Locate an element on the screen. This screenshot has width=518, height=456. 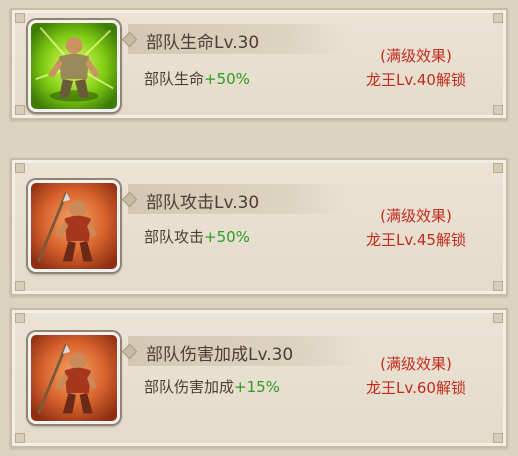
skill-effect: 部队攻击+50% is located at coordinates (197, 236).